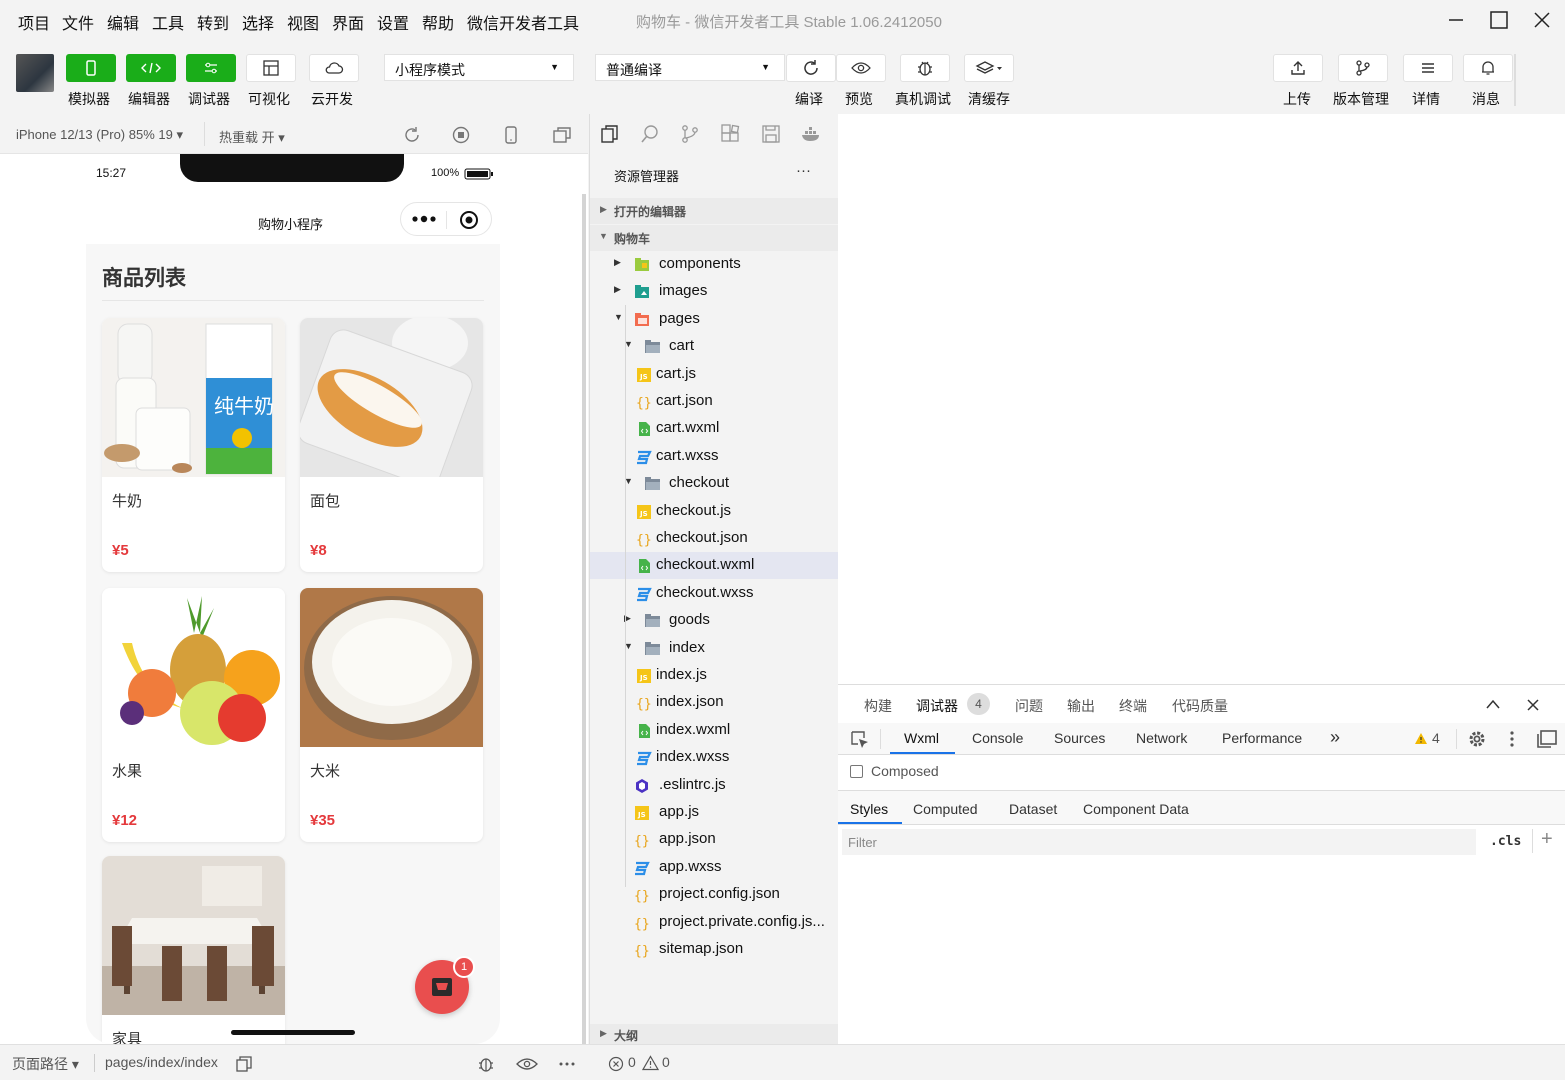 This screenshot has width=1565, height=1080. Describe the element at coordinates (211, 68) in the screenshot. I see `debugger-button` at that location.